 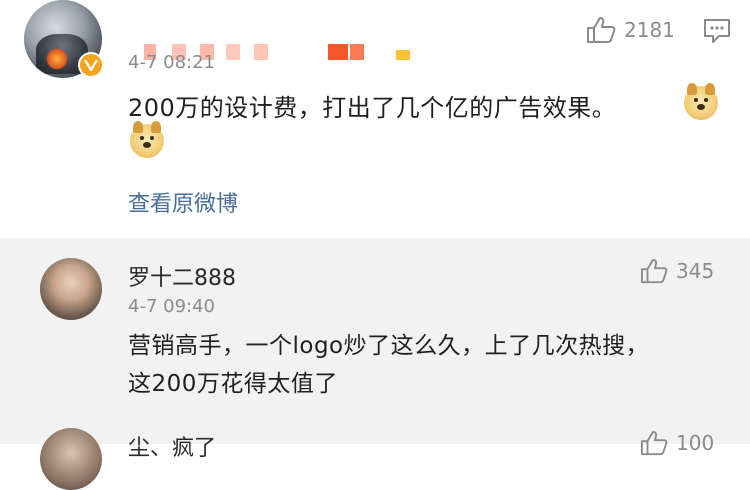 I want to click on reply-username: 罗十二888, so click(x=182, y=276).